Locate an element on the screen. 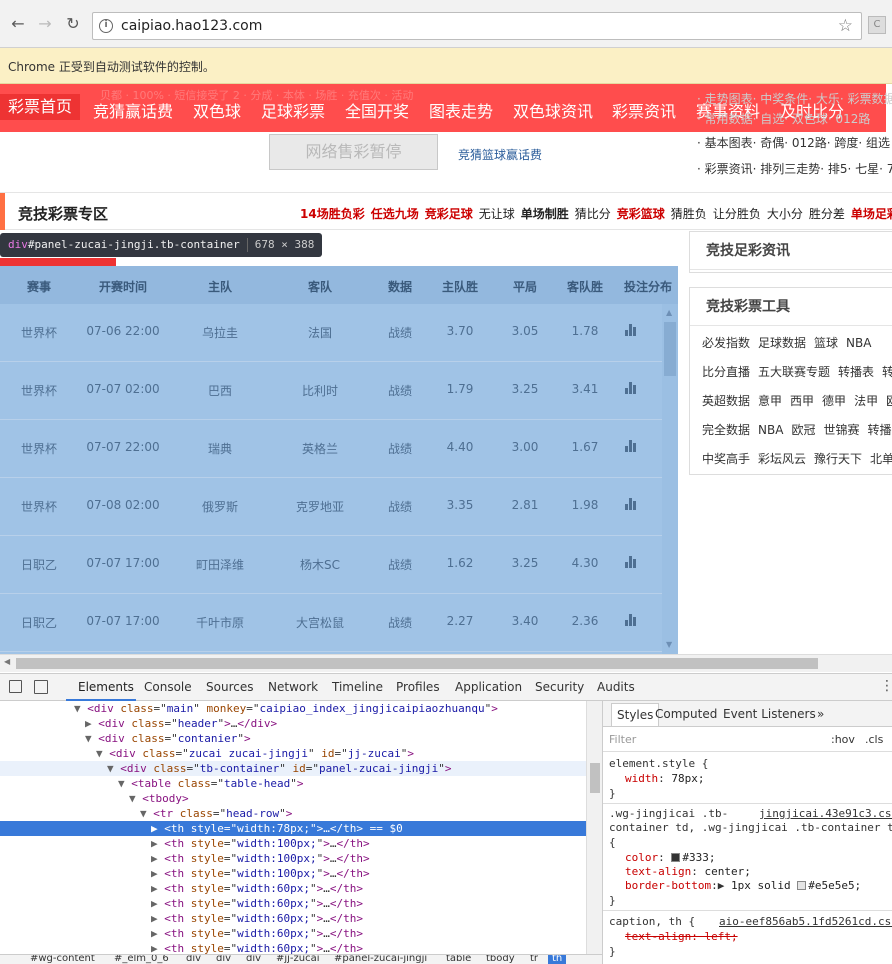  url-text: caipiao.hao123.com is located at coordinates (191, 26).